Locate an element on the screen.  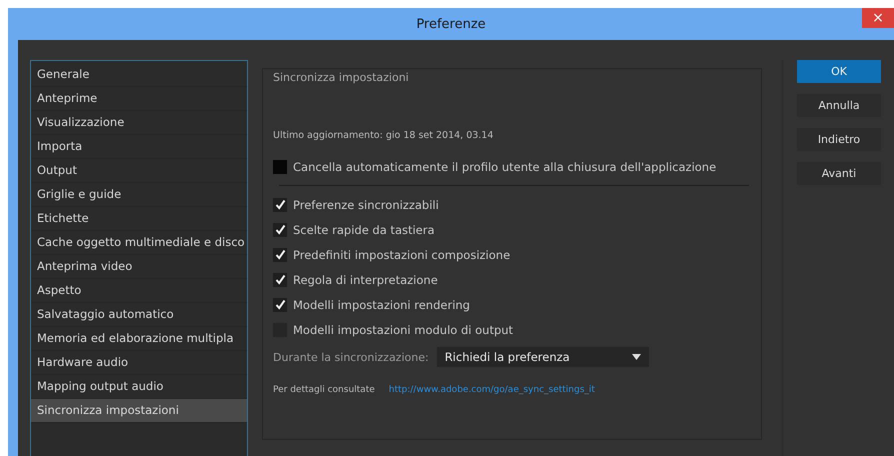
group-title: Sincronizza impostazioni is located at coordinates (341, 78).